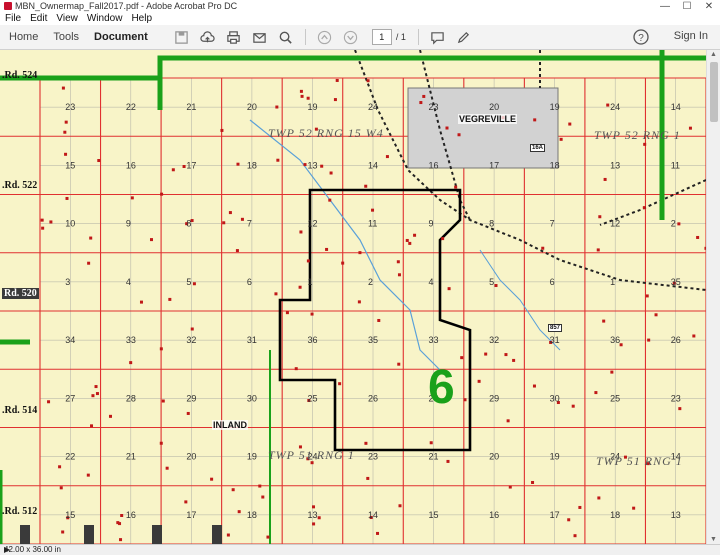 The image size is (720, 555). Describe the element at coordinates (351, 37) in the screenshot. I see `next-page-icon` at that location.